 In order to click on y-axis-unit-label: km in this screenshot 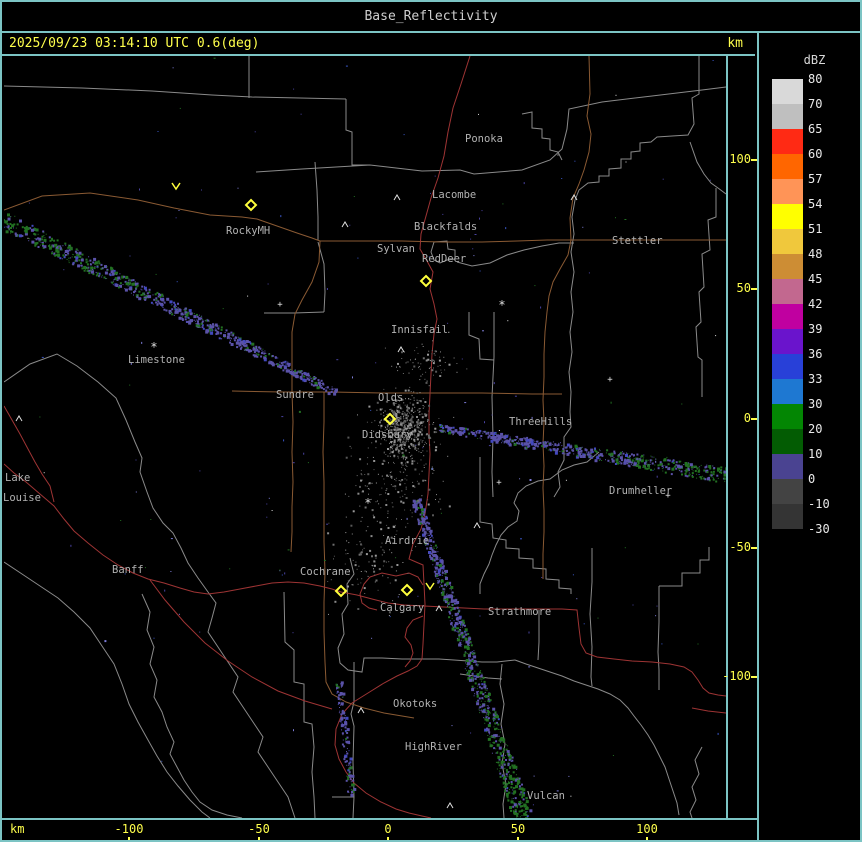, I will do `click(735, 43)`.